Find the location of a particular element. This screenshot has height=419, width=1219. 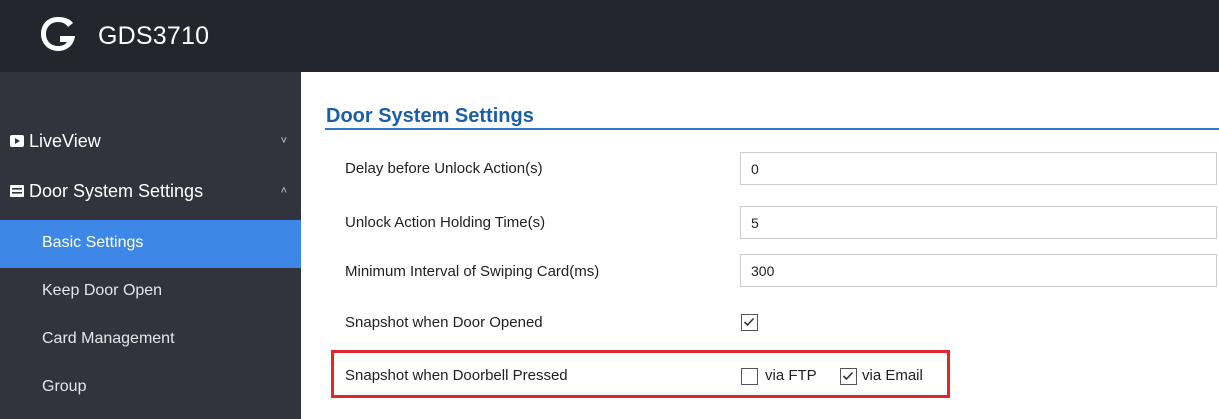

sidebar-item-door-system-settings: Door System Settings ˄ is located at coordinates (150, 194).